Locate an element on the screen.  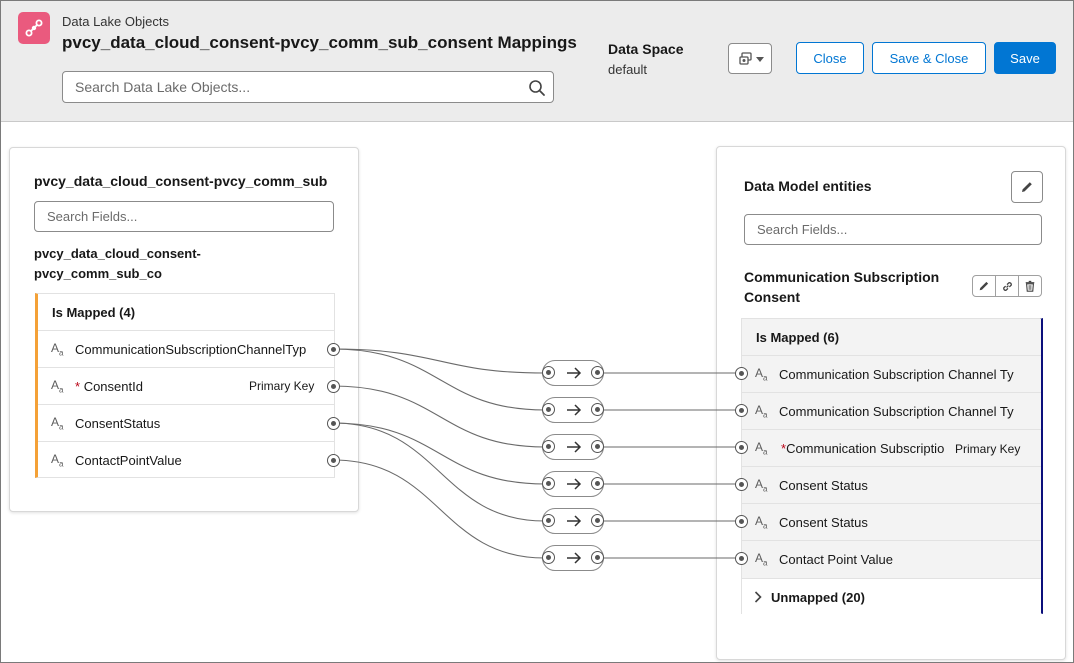
target-panel-title: Data Model entities is located at coordinates (808, 186).